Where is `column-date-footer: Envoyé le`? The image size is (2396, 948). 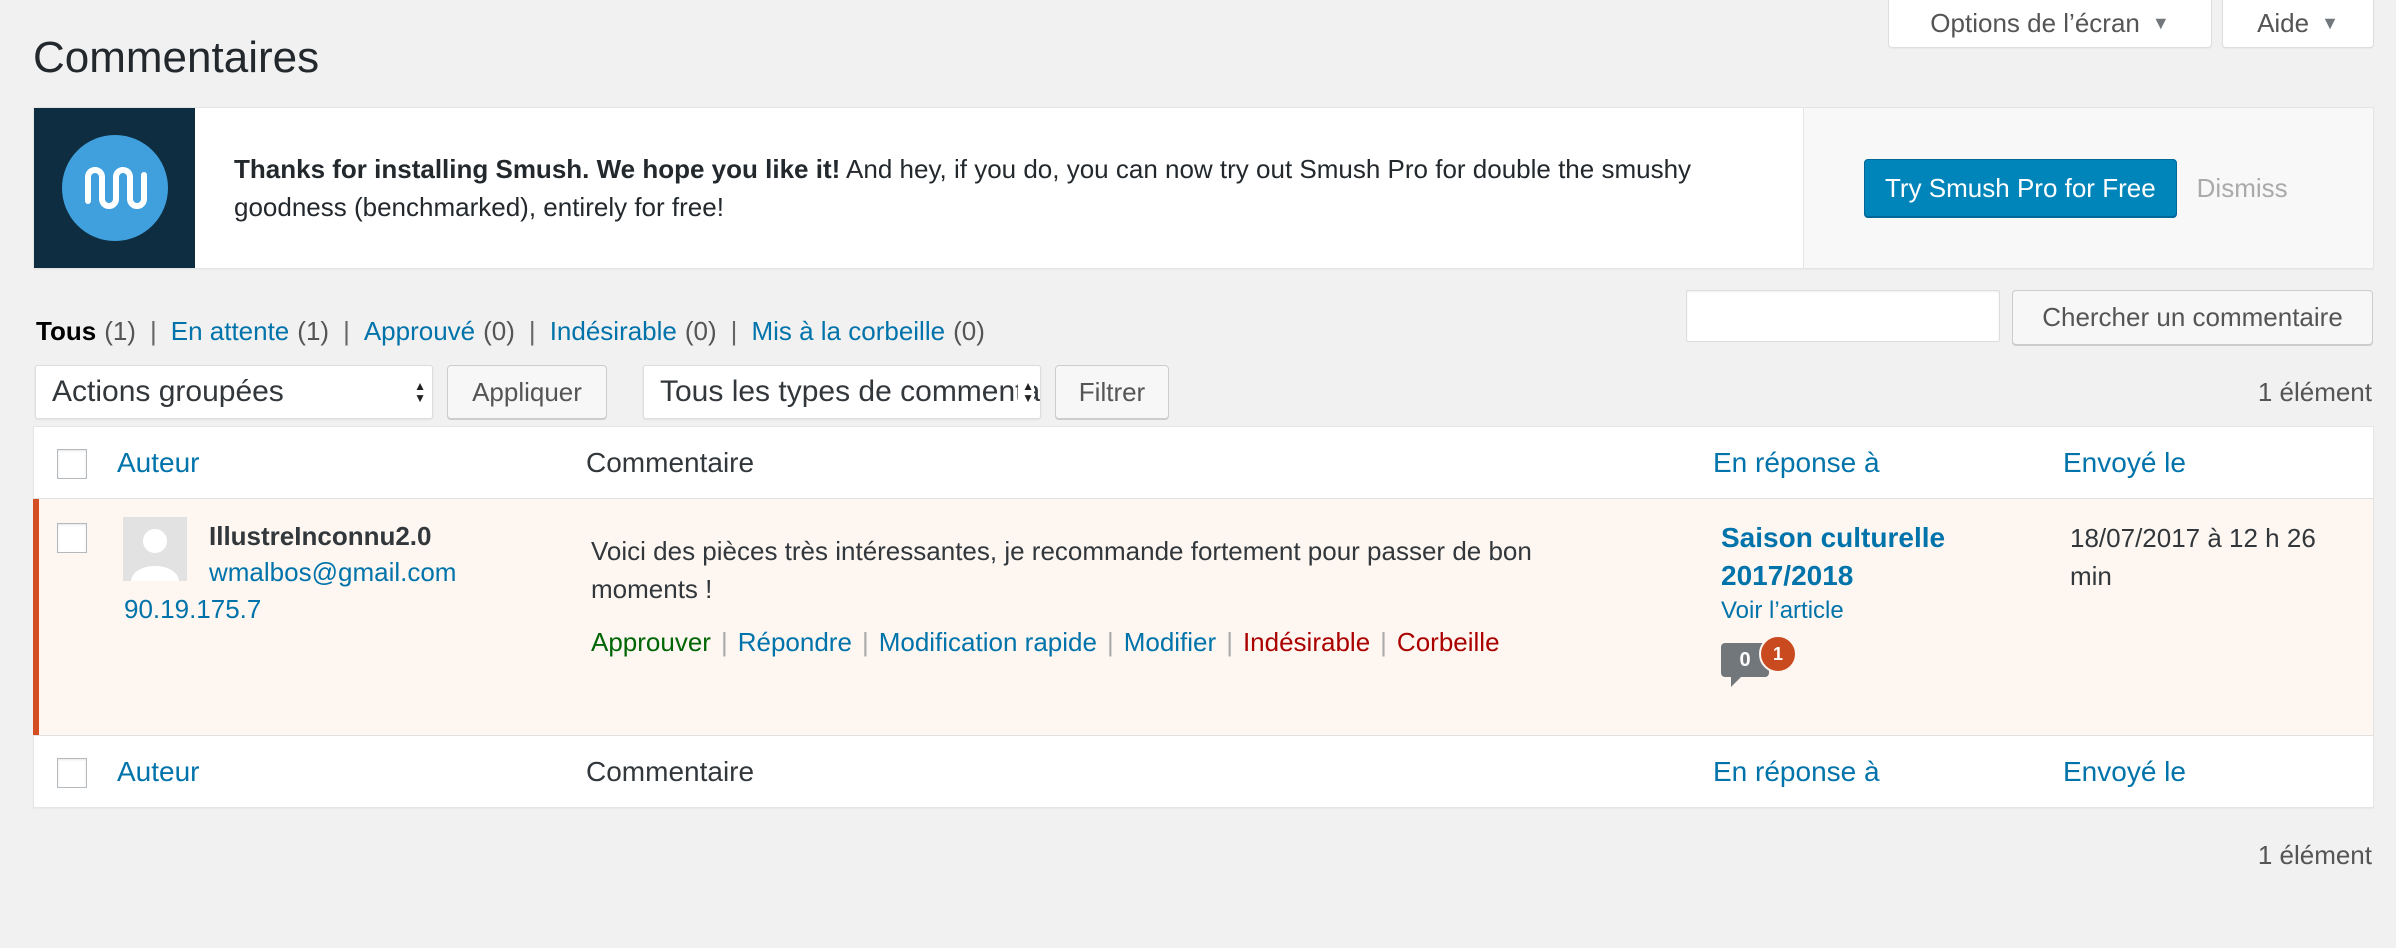
column-date-footer: Envoyé le is located at coordinates (2124, 772).